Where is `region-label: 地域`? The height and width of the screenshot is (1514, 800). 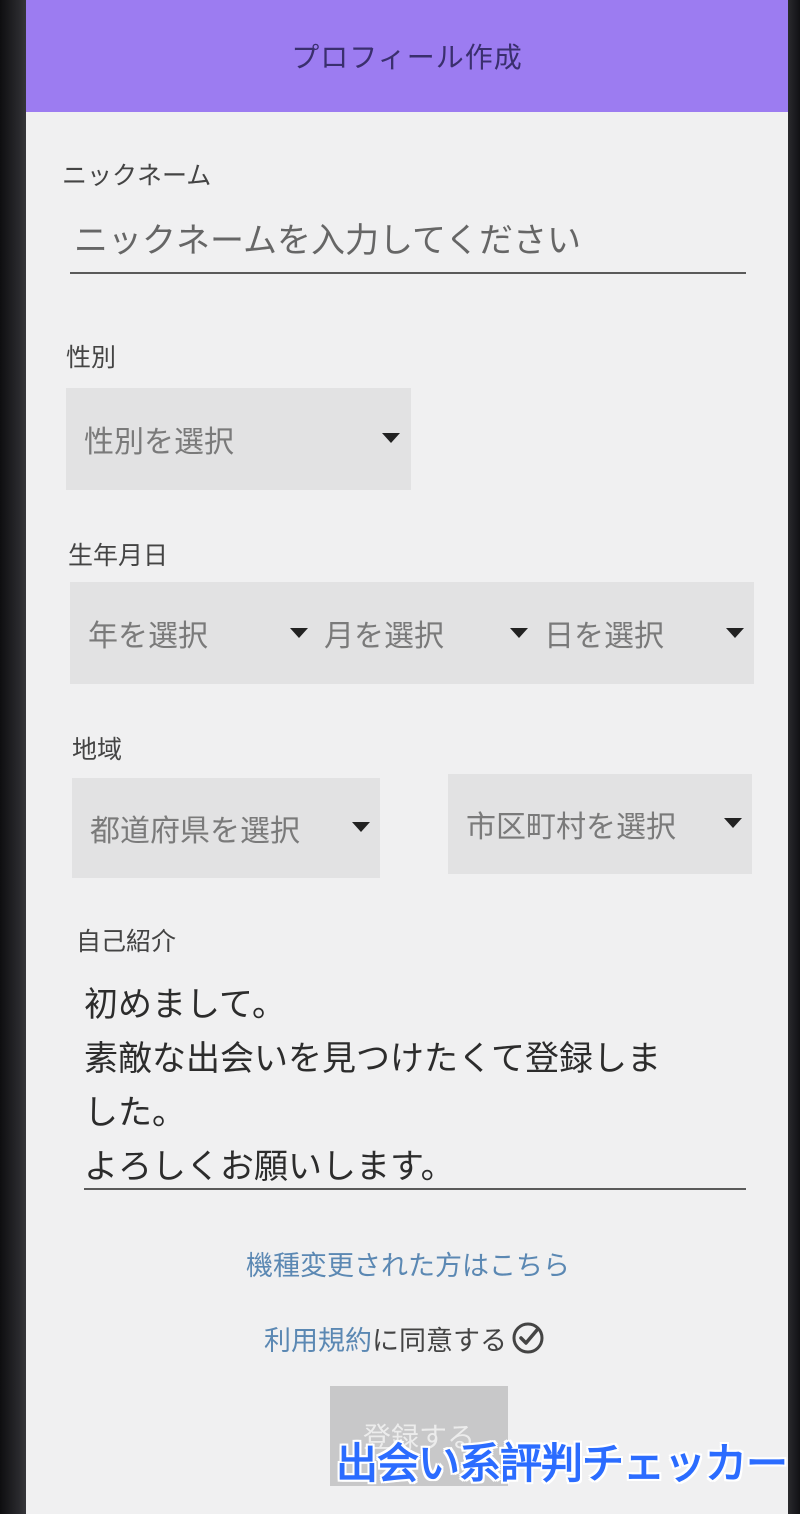 region-label: 地域 is located at coordinates (97, 749).